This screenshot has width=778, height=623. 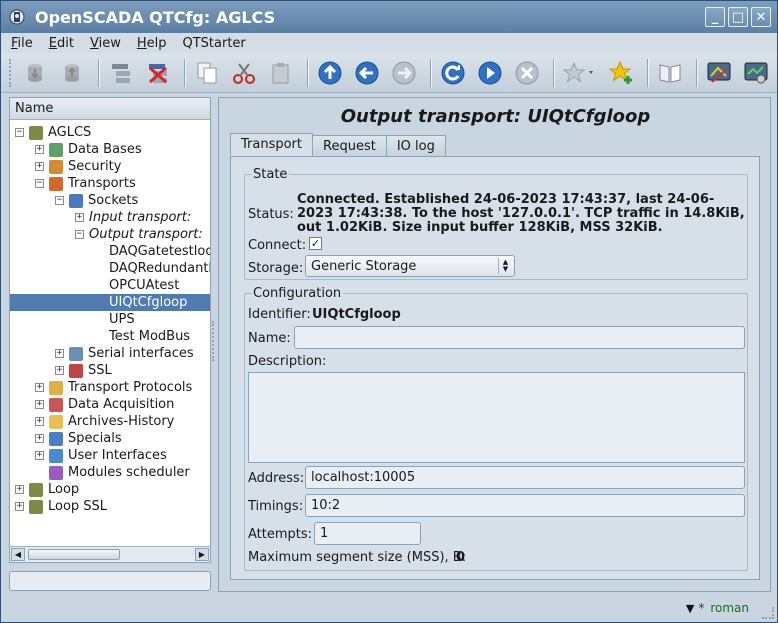 I want to click on address-field: localhost:10005, so click(x=525, y=477).